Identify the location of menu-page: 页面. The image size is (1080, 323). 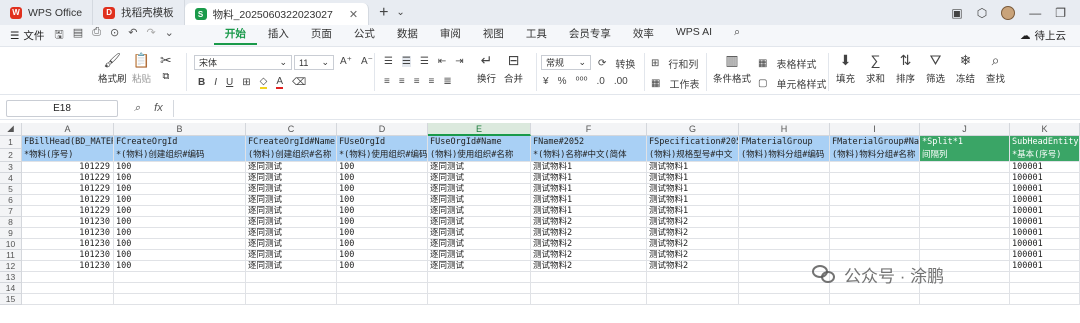
(321, 35).